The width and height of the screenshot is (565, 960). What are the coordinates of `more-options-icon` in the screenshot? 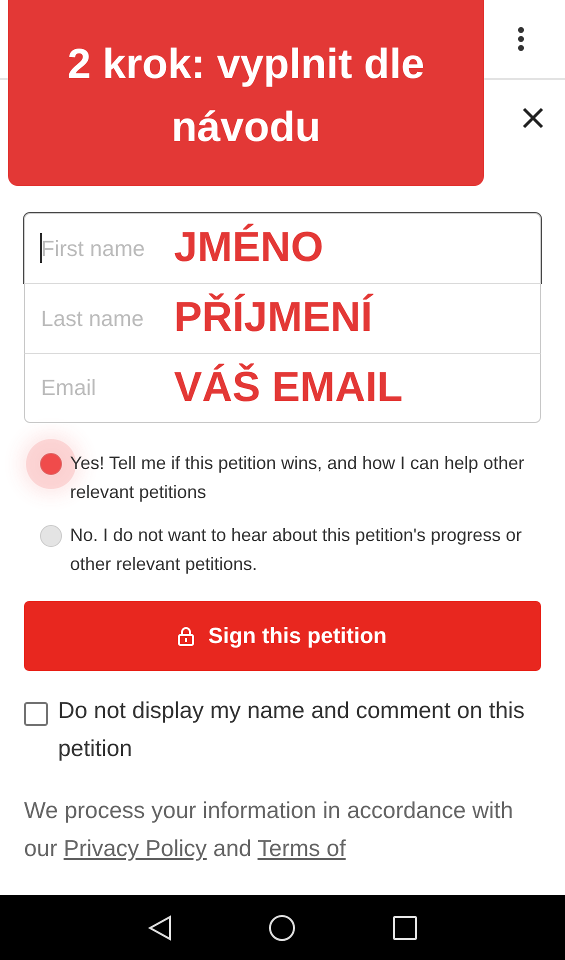 It's located at (521, 39).